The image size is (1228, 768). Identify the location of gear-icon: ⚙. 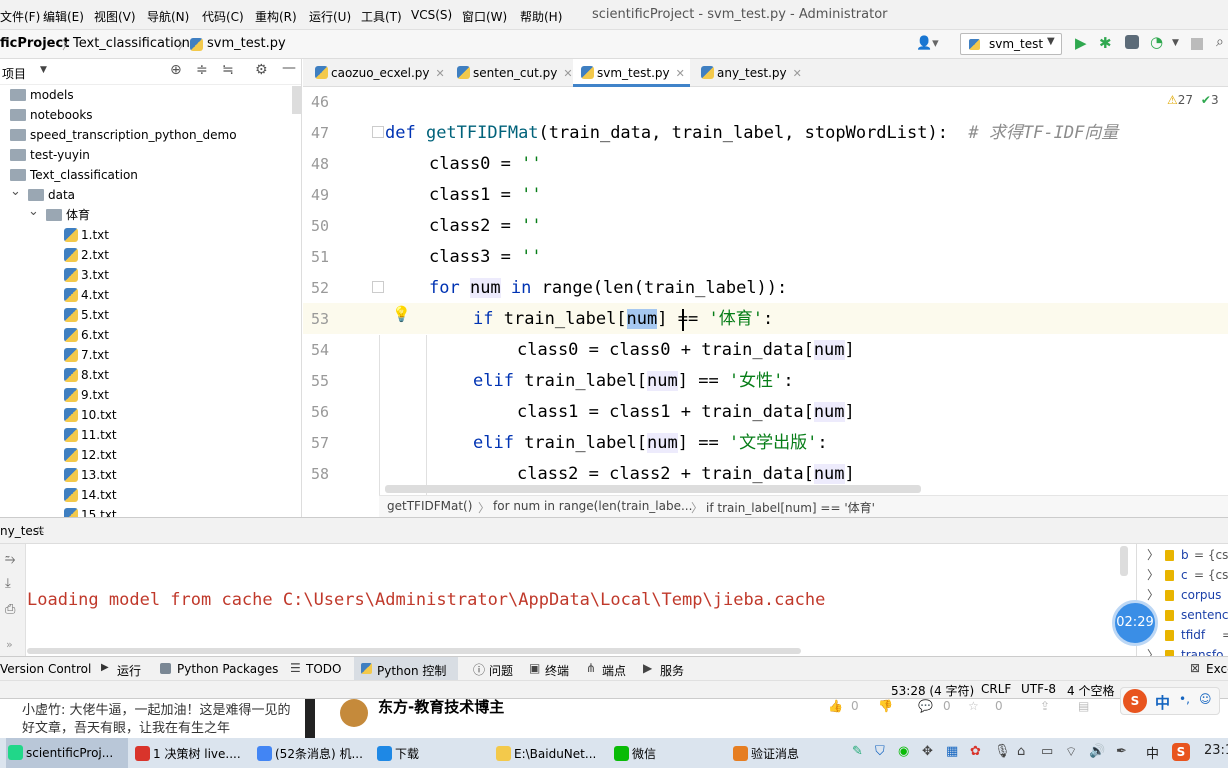
(261, 70).